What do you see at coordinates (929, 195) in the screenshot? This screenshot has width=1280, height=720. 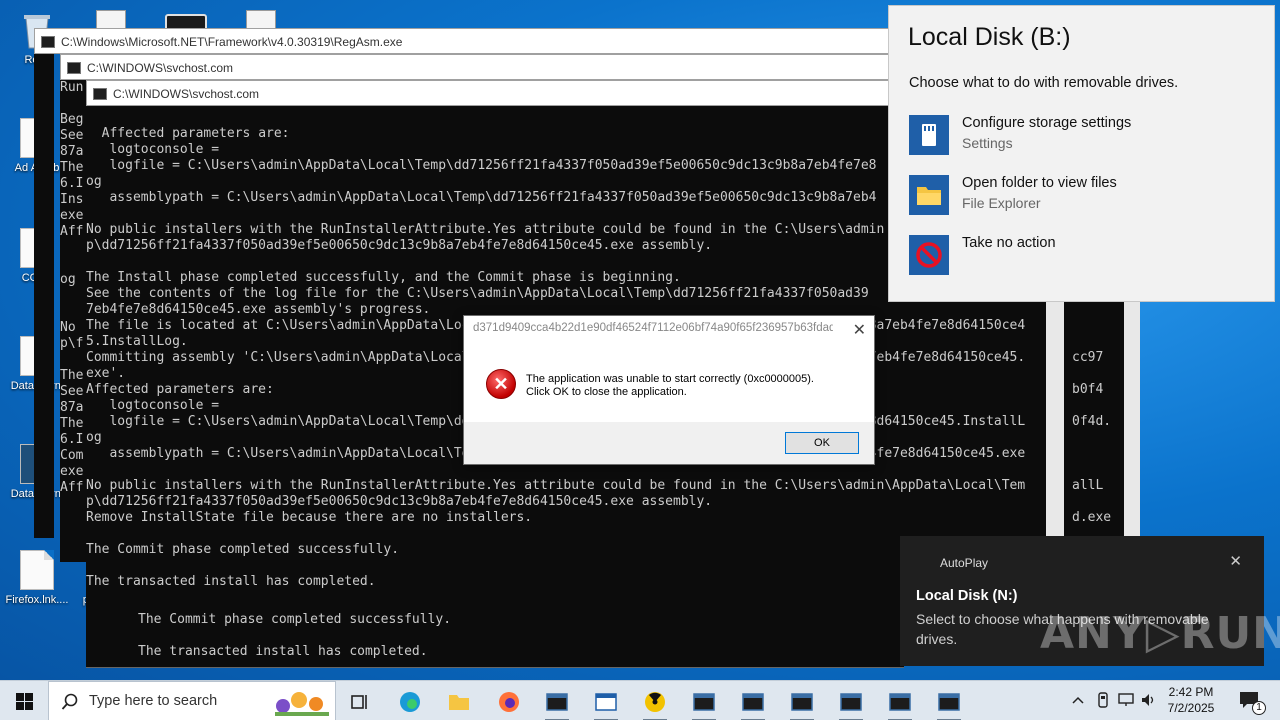 I see `file-explorer-icon` at bounding box center [929, 195].